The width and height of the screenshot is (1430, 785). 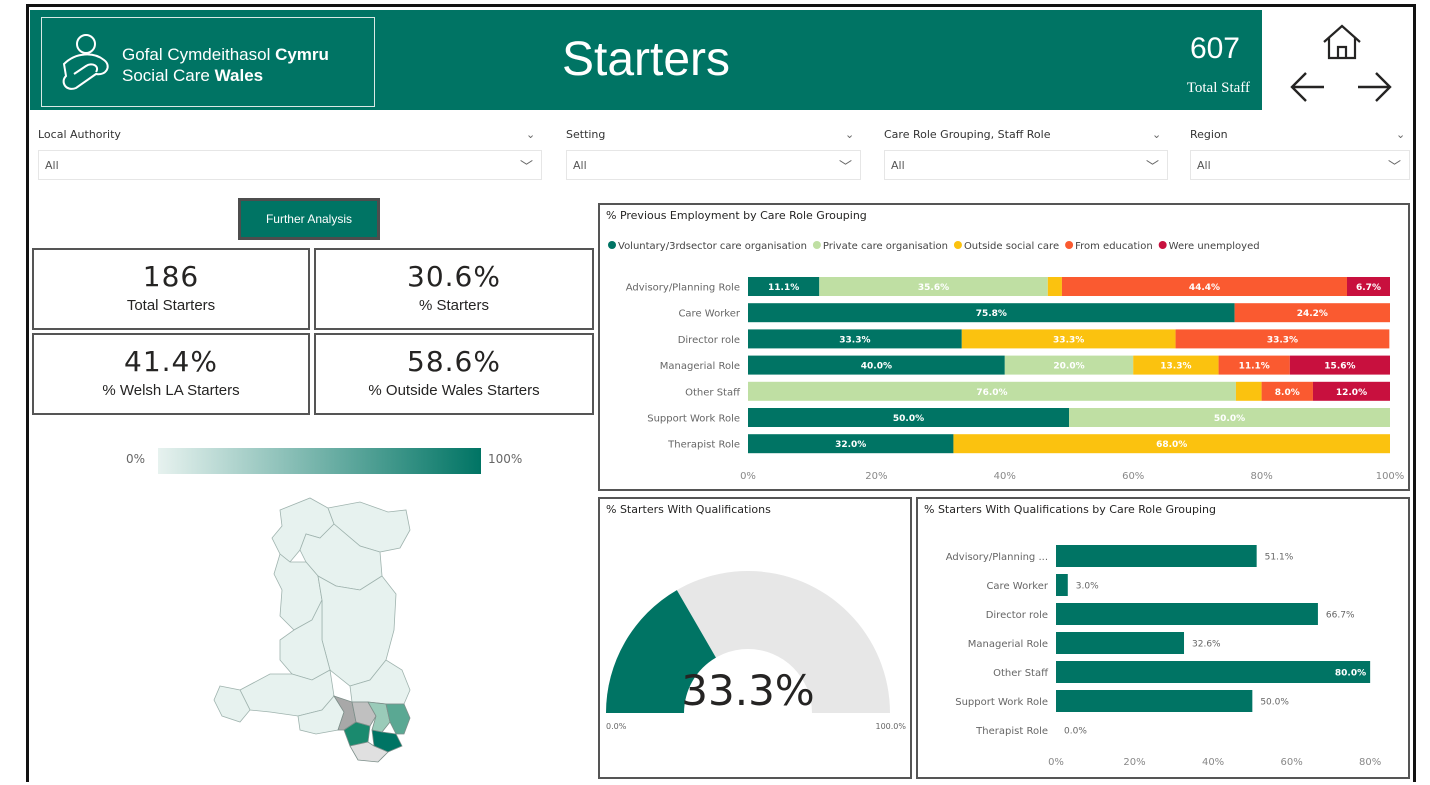 I want to click on slicer-label: Setting, so click(x=586, y=134).